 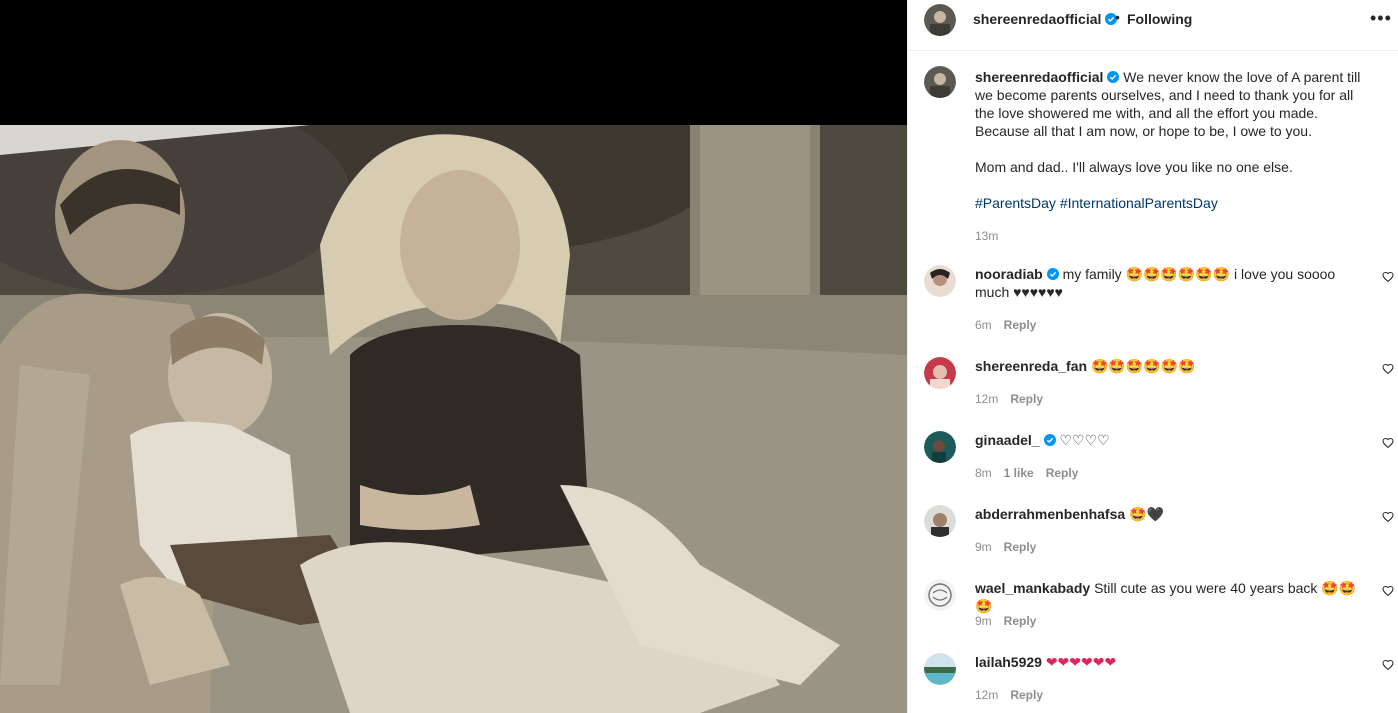 I want to click on comment-username: ginaadel_, so click(x=1007, y=440).